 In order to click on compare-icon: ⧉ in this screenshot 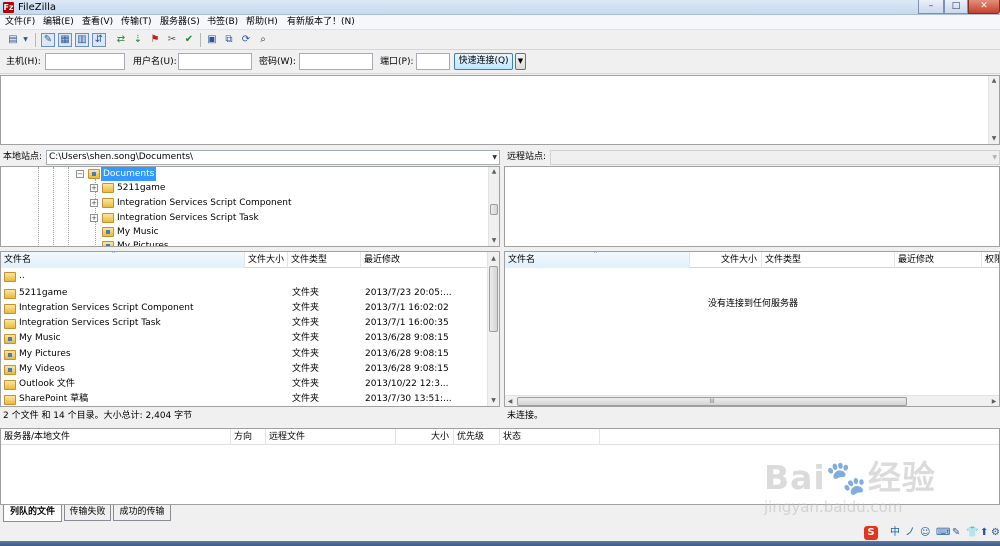, I will do `click(229, 40)`.